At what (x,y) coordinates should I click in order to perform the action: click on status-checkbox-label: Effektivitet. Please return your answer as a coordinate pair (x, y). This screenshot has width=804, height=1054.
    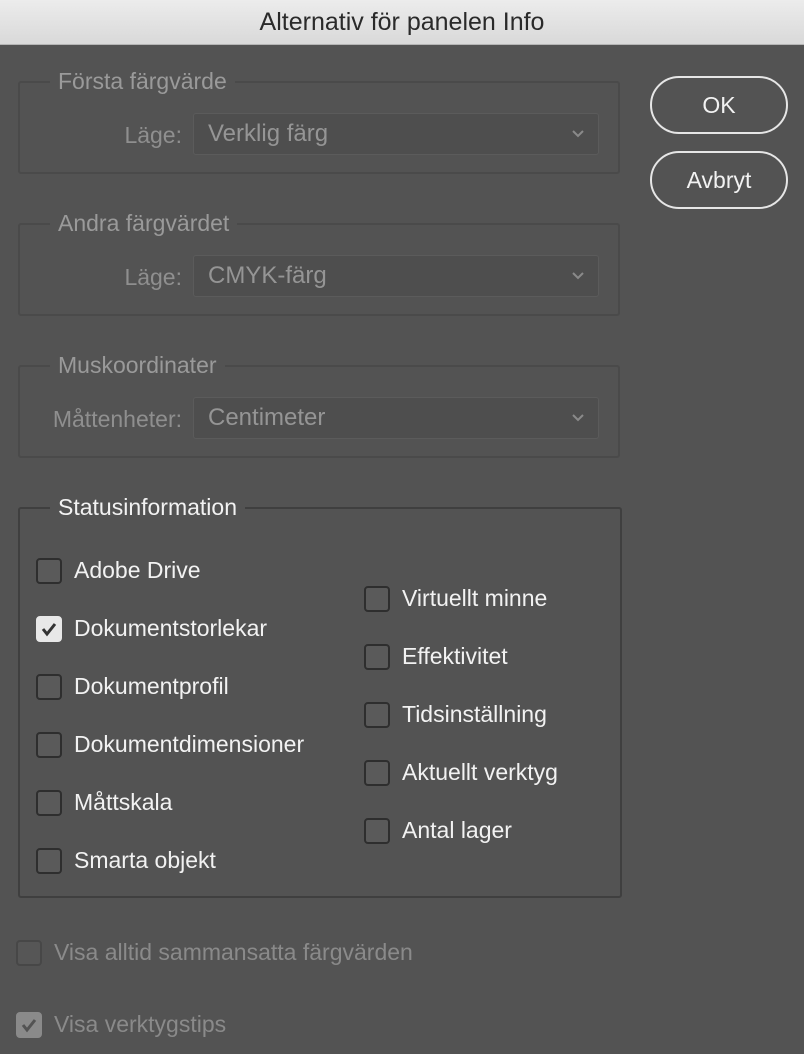
    Looking at the image, I should click on (455, 656).